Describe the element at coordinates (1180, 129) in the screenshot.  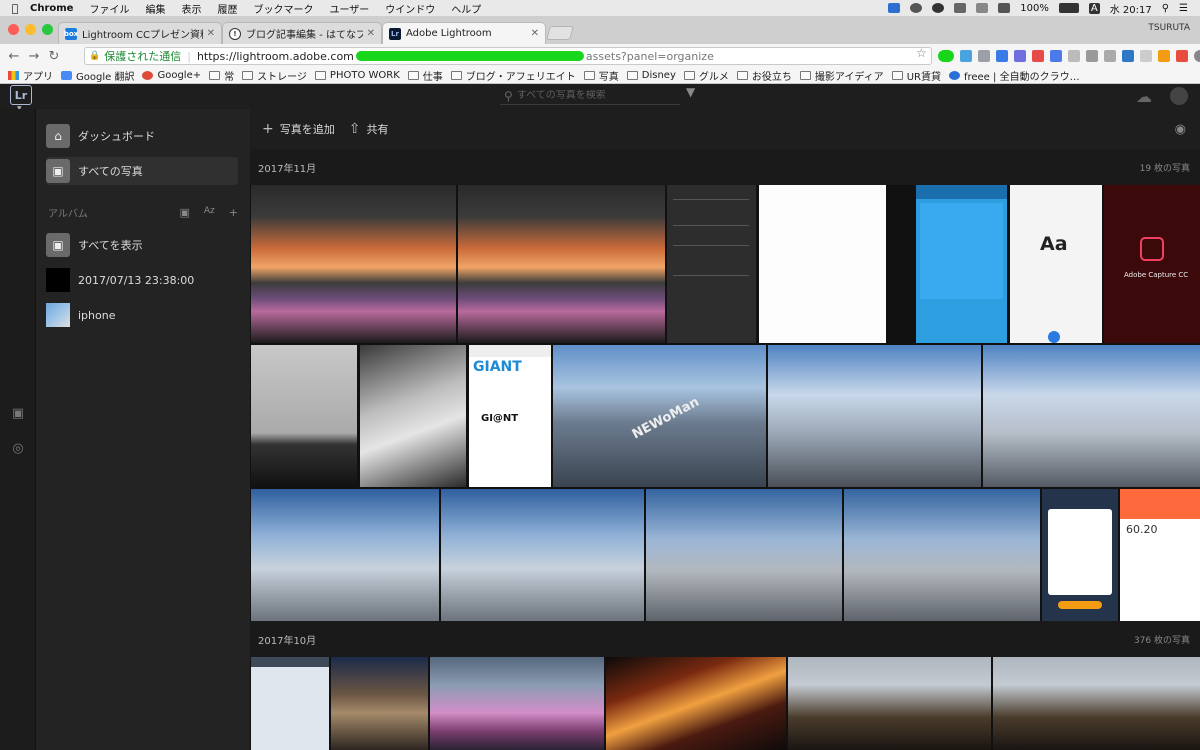
I see `eye-icon: ◉` at that location.